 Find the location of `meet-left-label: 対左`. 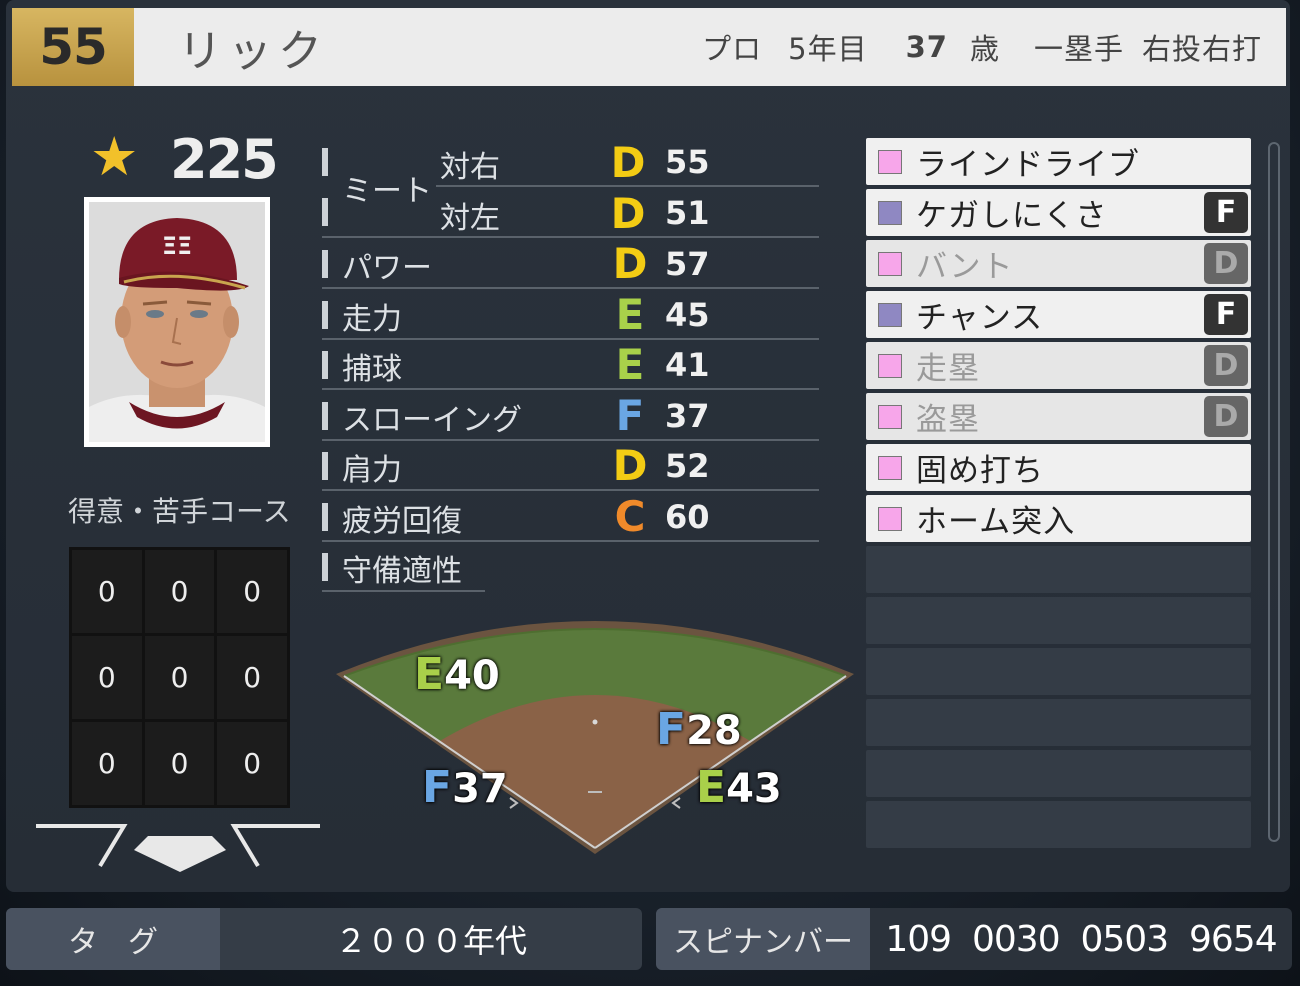

meet-left-label: 対左 is located at coordinates (470, 218).